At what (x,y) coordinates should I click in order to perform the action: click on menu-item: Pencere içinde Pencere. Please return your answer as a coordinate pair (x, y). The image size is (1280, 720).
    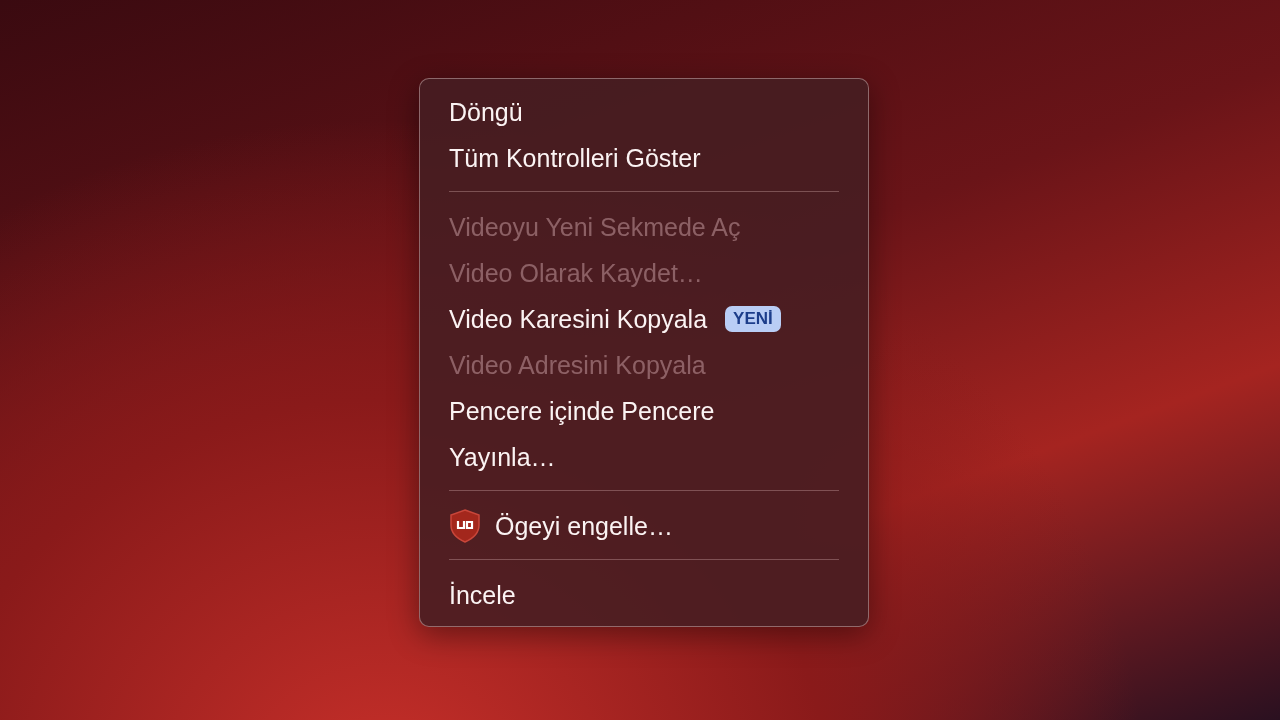
    Looking at the image, I should click on (582, 411).